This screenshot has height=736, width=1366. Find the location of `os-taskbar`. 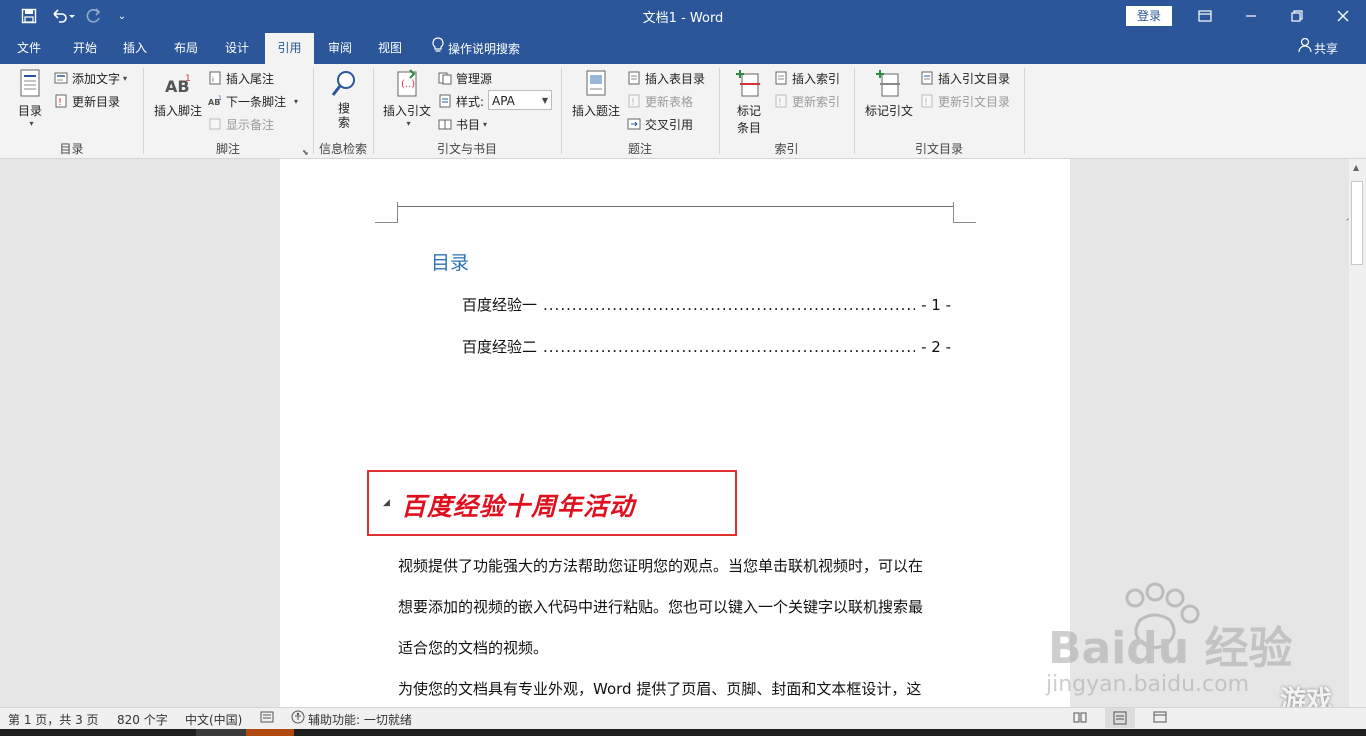

os-taskbar is located at coordinates (683, 732).